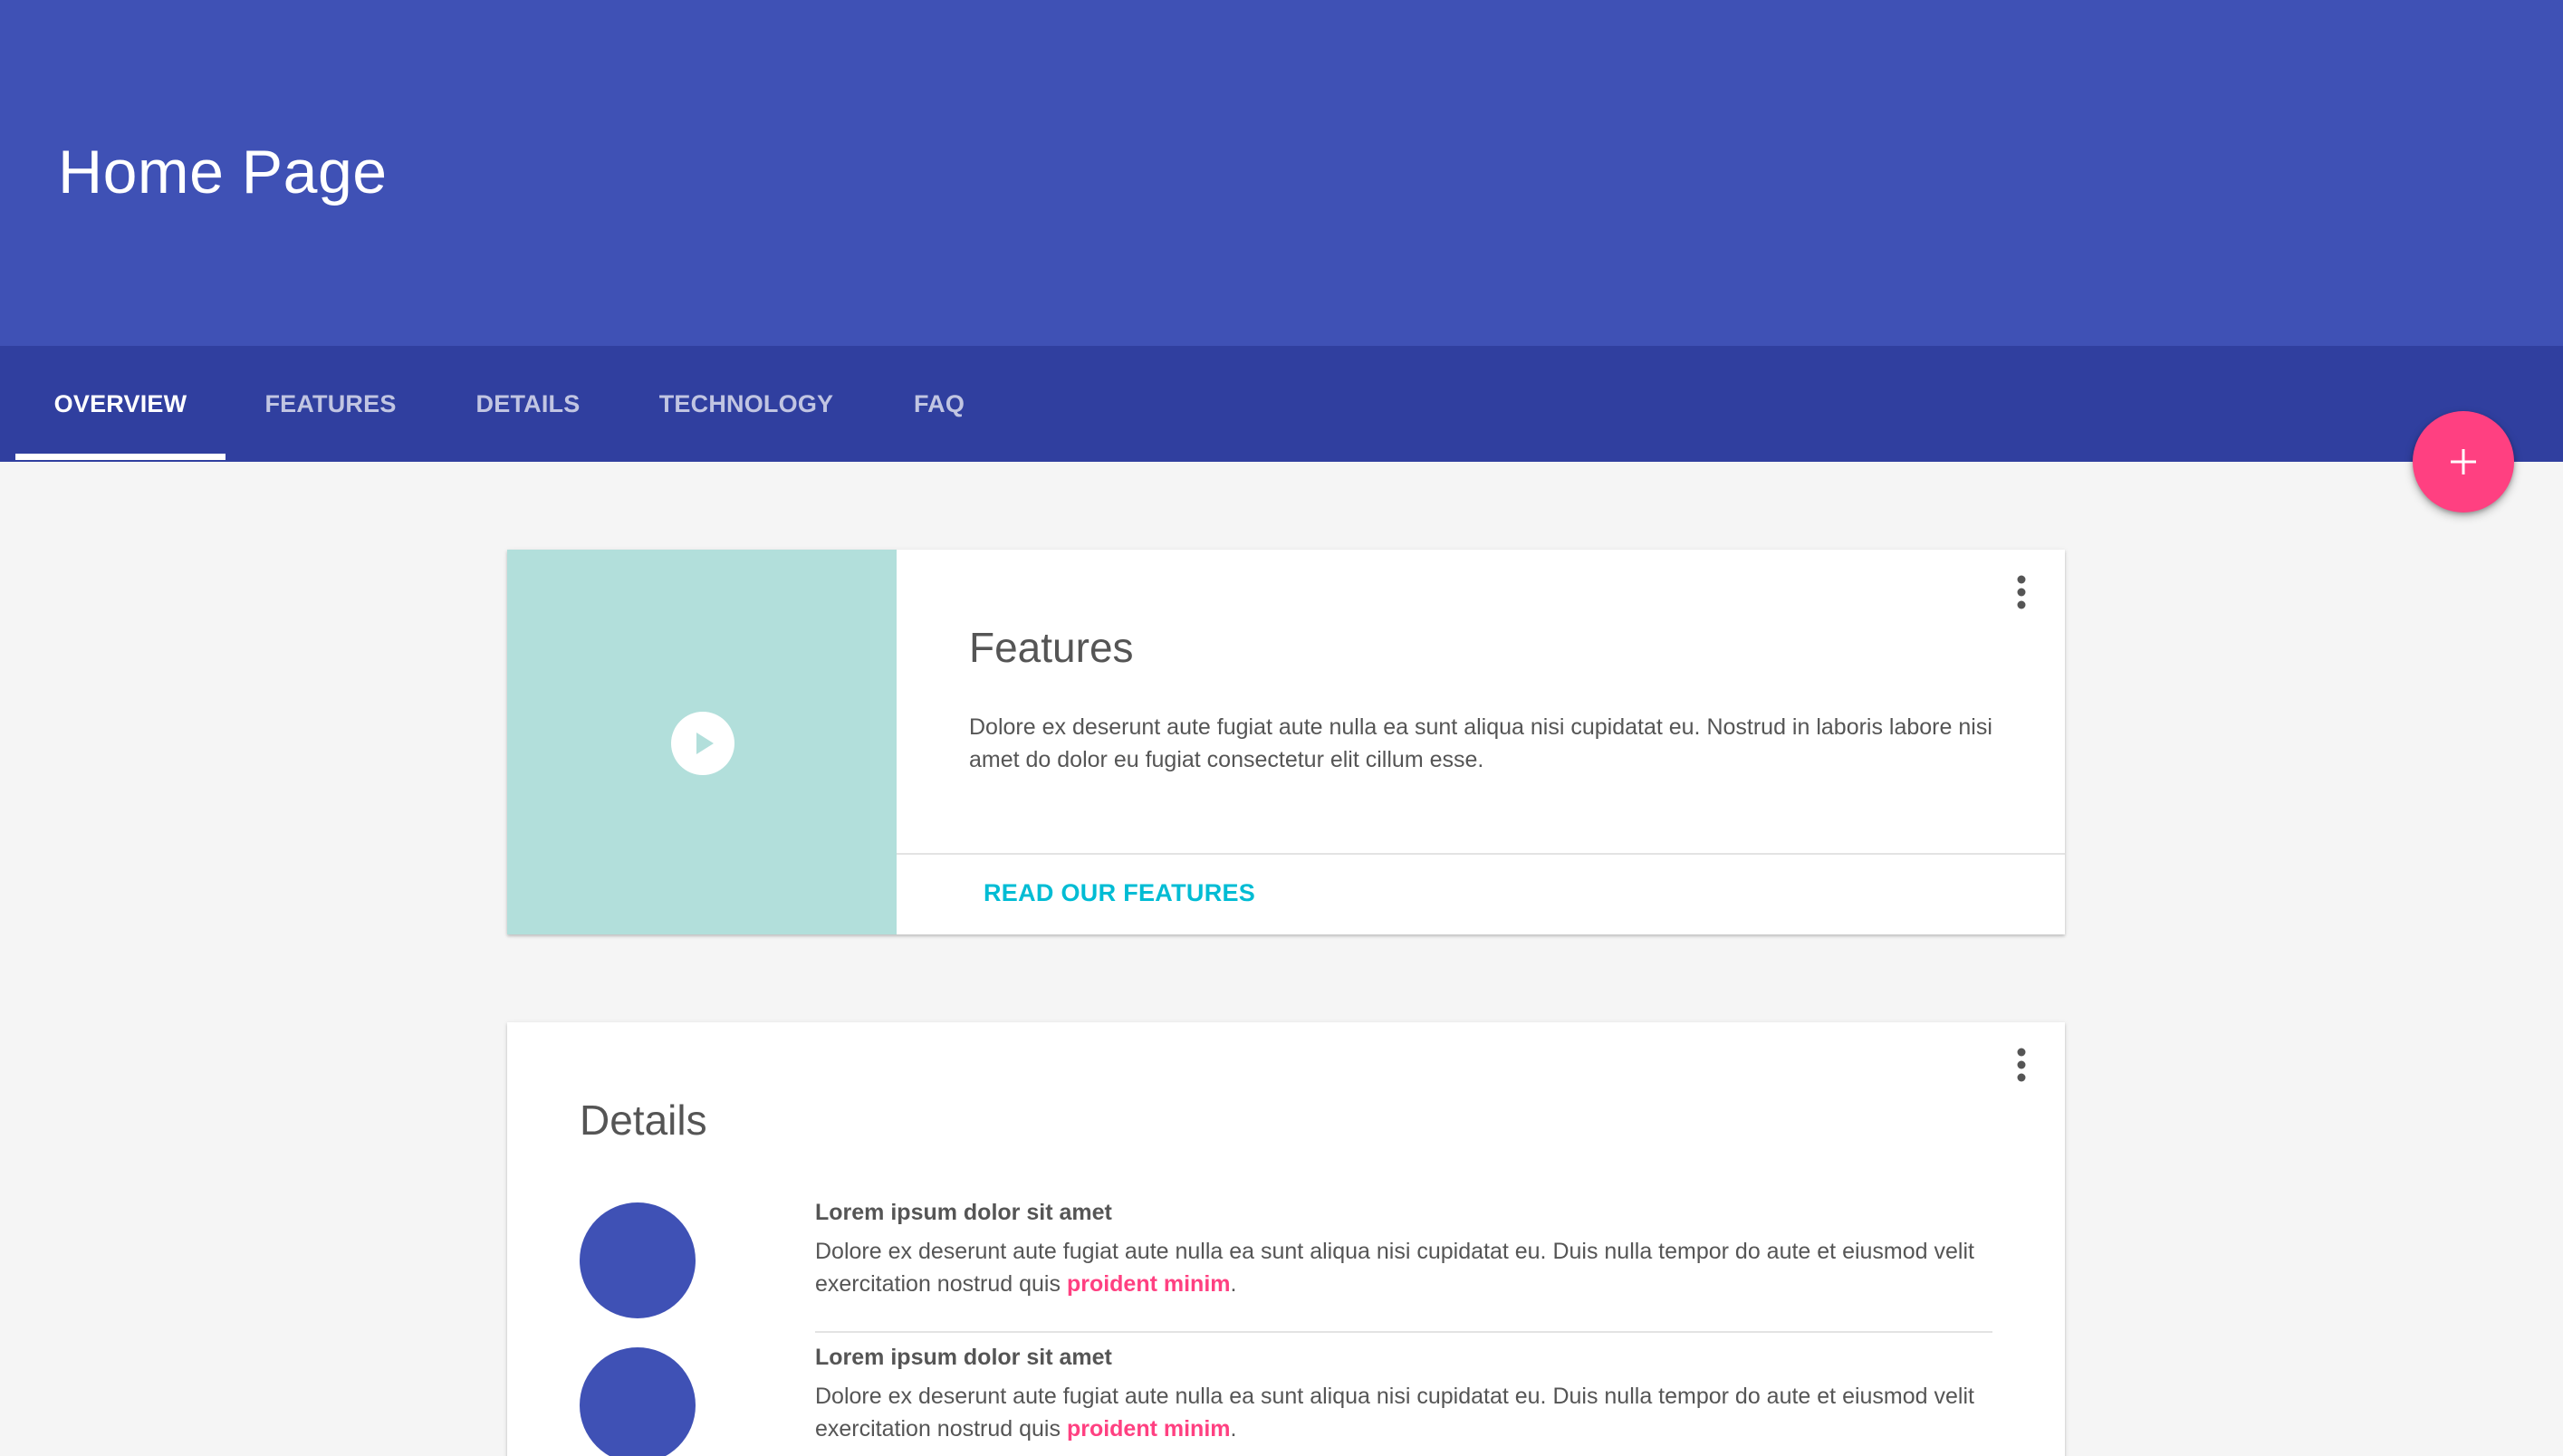  What do you see at coordinates (1120, 893) in the screenshot?
I see `read-features-button: READ OUR FEATURES` at bounding box center [1120, 893].